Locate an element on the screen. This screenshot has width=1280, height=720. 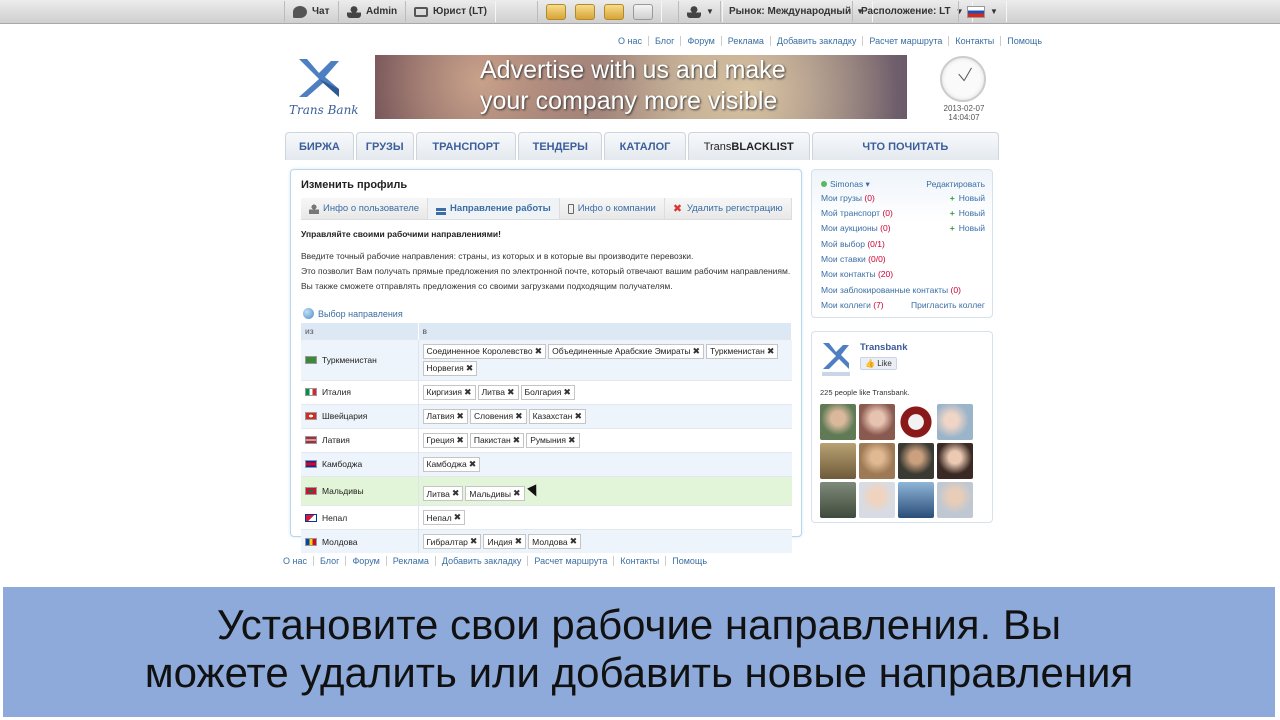
footer-link-about: О нас is located at coordinates (298, 561).